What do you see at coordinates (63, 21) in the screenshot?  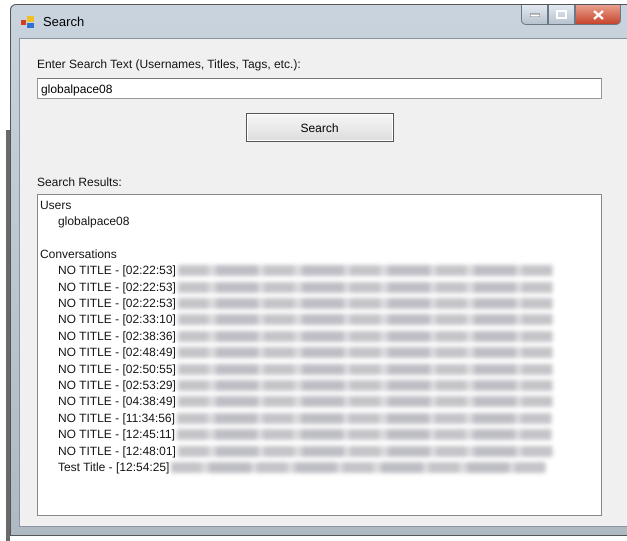 I see `window-title: Search` at bounding box center [63, 21].